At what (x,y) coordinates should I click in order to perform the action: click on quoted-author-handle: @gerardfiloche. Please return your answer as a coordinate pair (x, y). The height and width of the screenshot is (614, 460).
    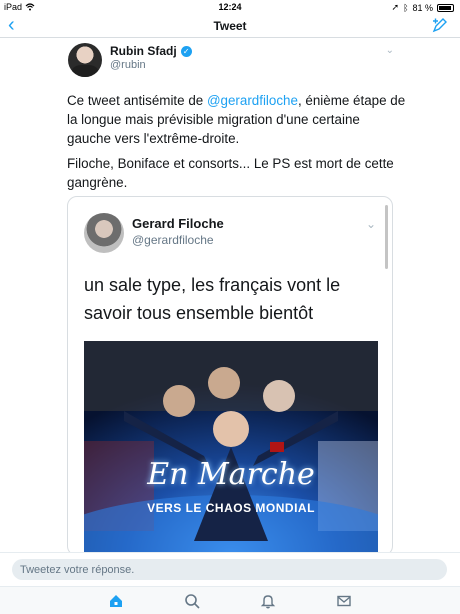
    Looking at the image, I should click on (173, 240).